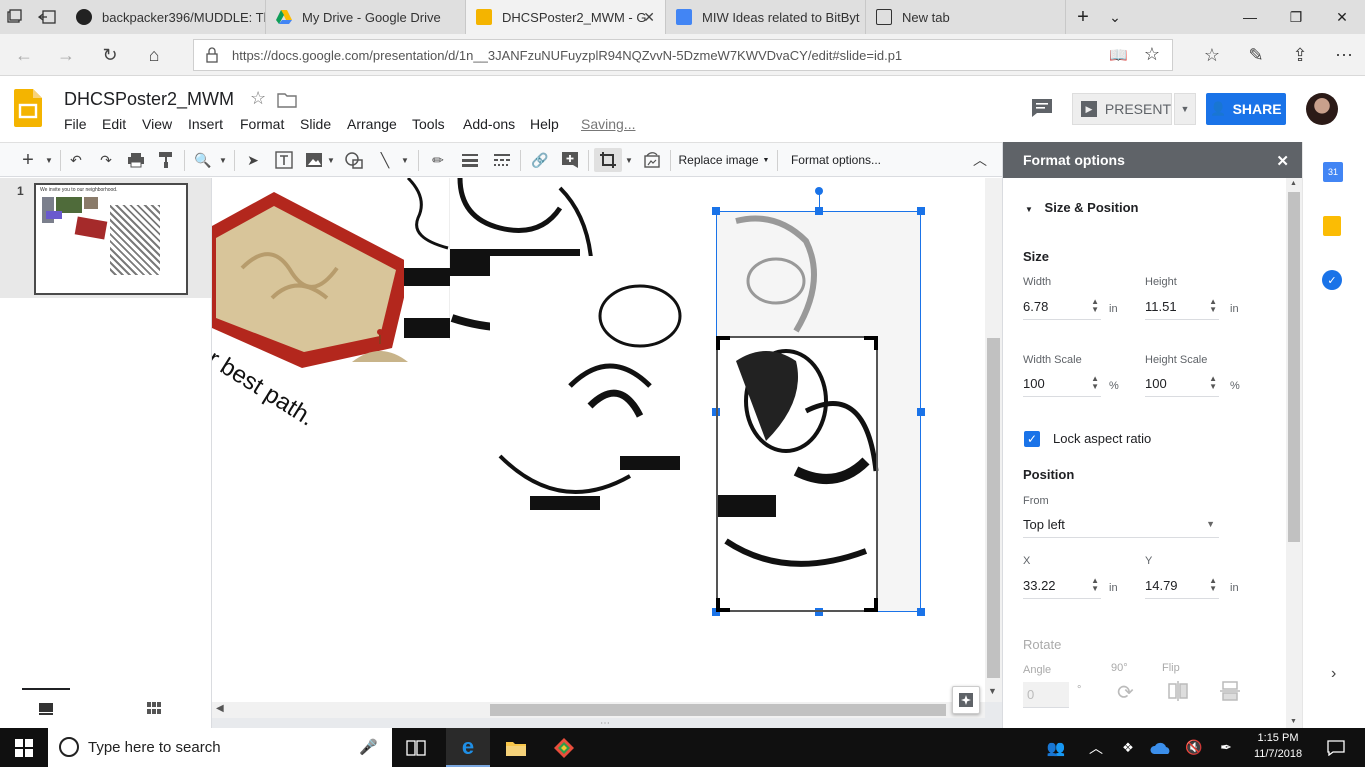 The image size is (1365, 767). I want to click on browser-tab-slides: DHCSPoster2_MWM - G ✕, so click(566, 17).